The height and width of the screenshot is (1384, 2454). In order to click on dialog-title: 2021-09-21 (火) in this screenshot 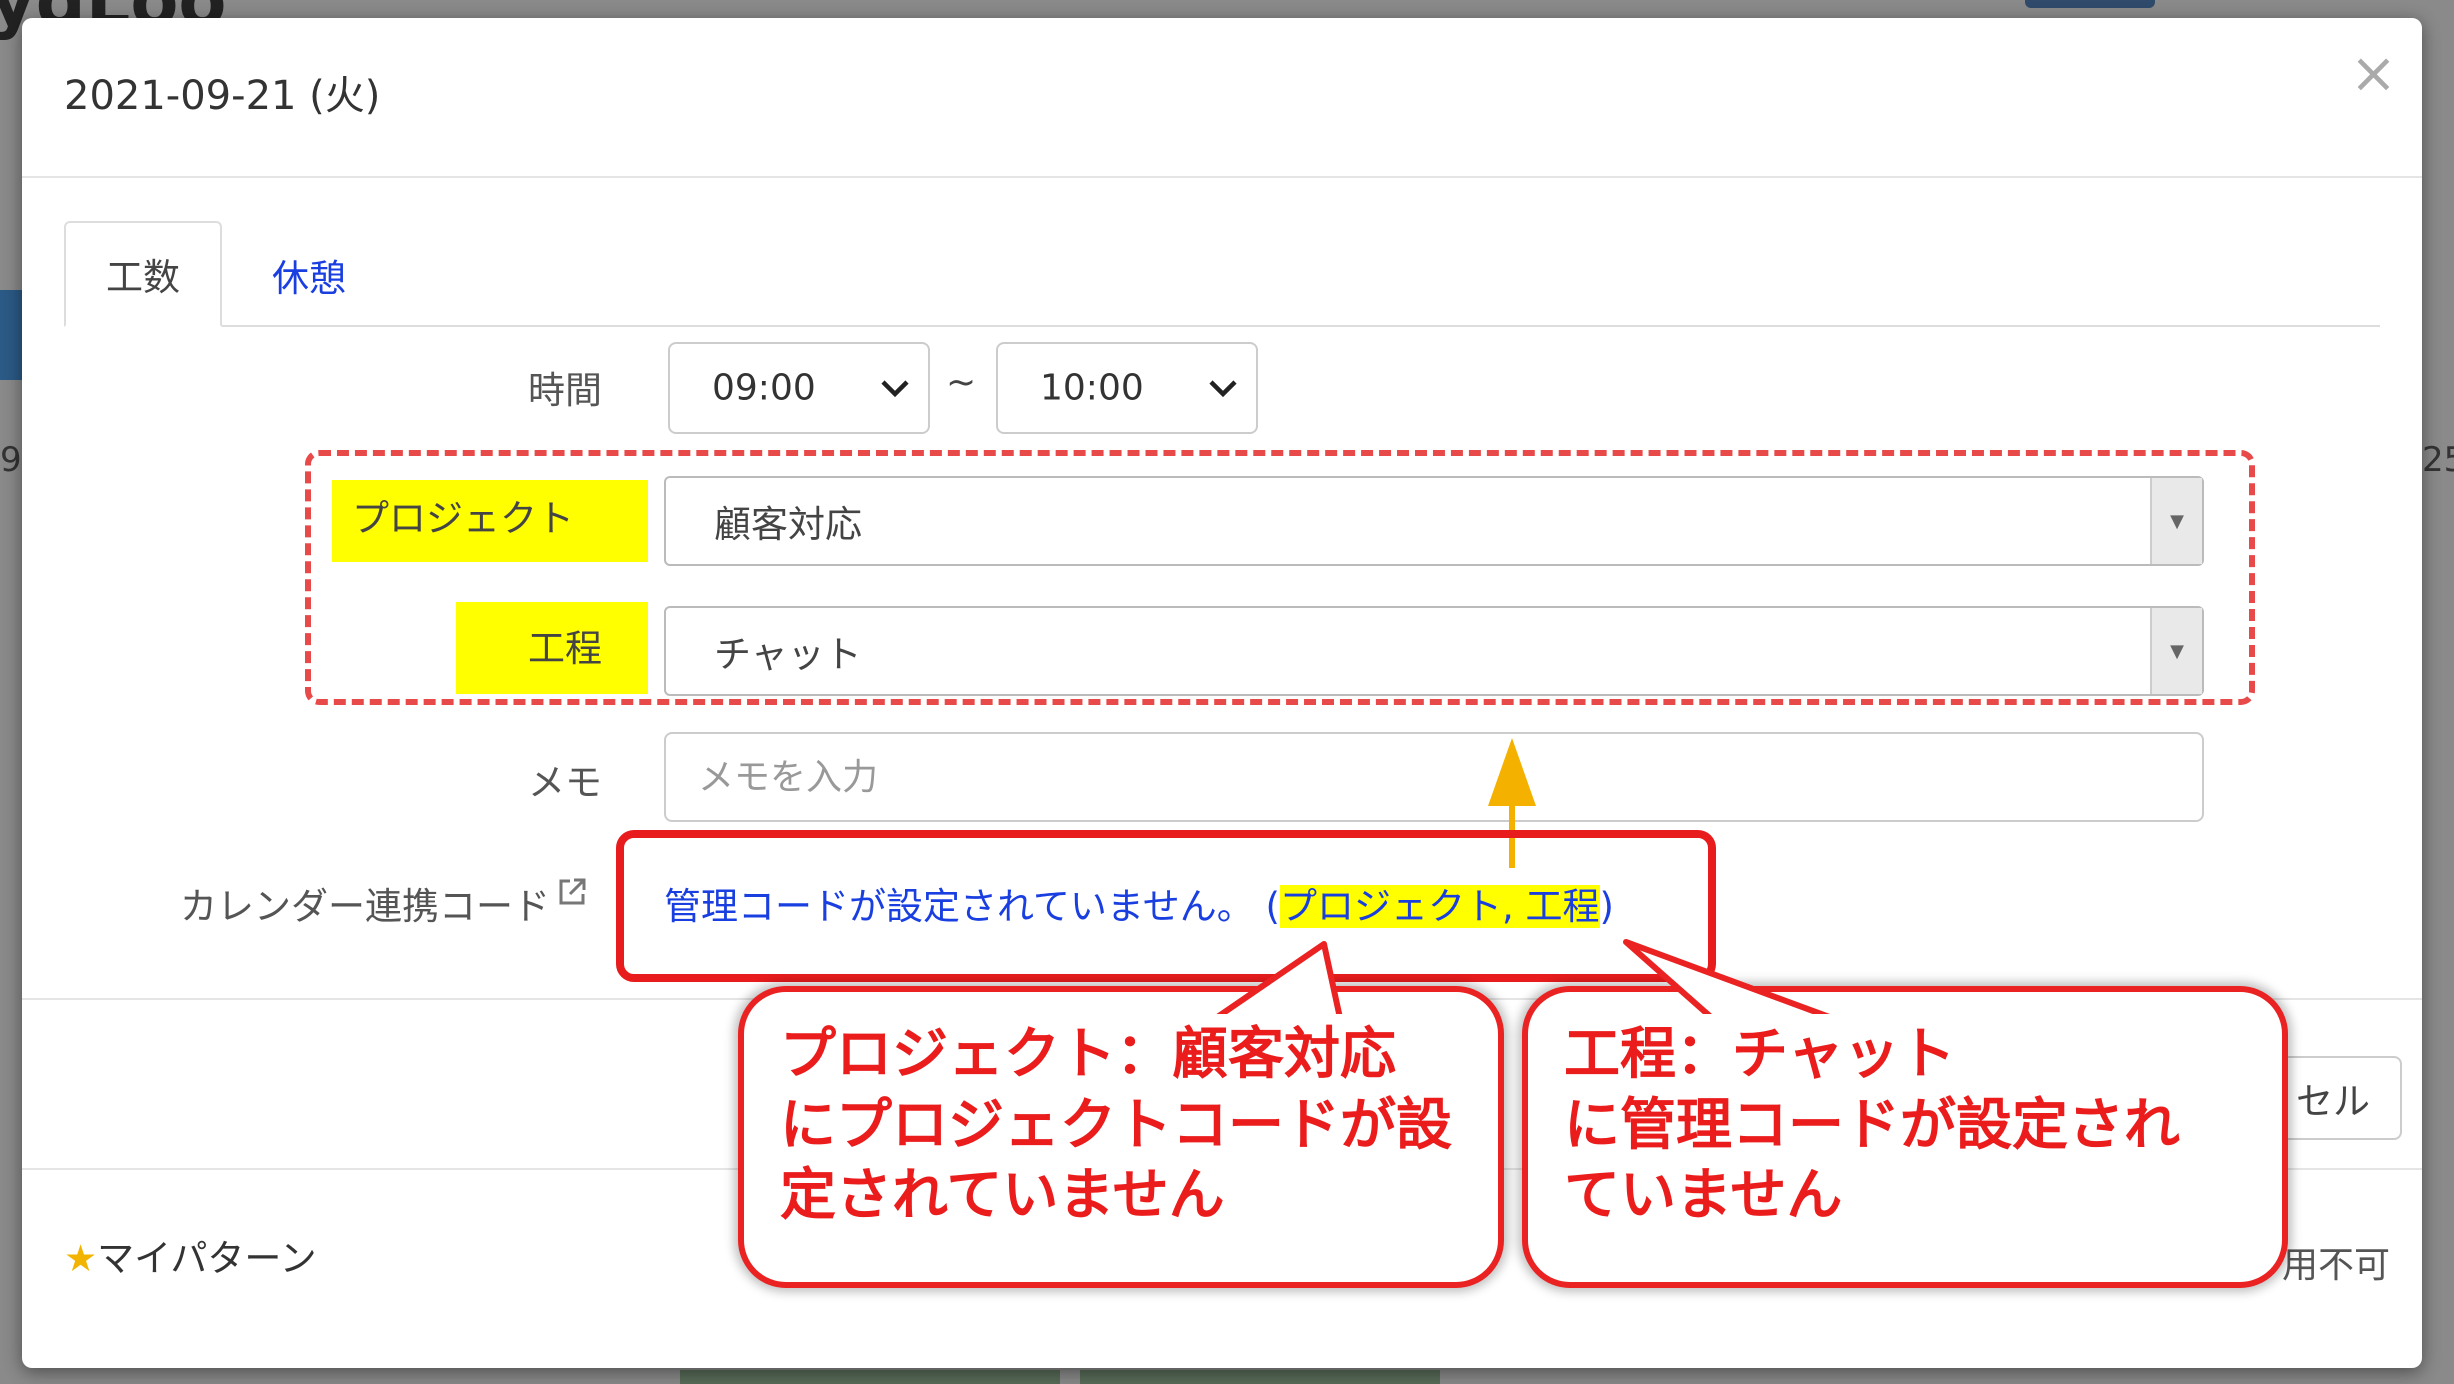, I will do `click(222, 96)`.